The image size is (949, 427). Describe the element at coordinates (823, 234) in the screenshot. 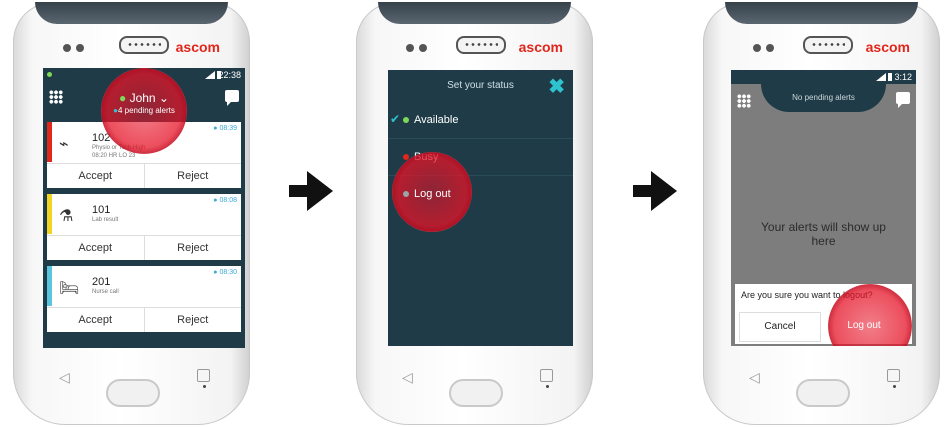

I see `empty-state-message: Your alerts will show up here` at that location.